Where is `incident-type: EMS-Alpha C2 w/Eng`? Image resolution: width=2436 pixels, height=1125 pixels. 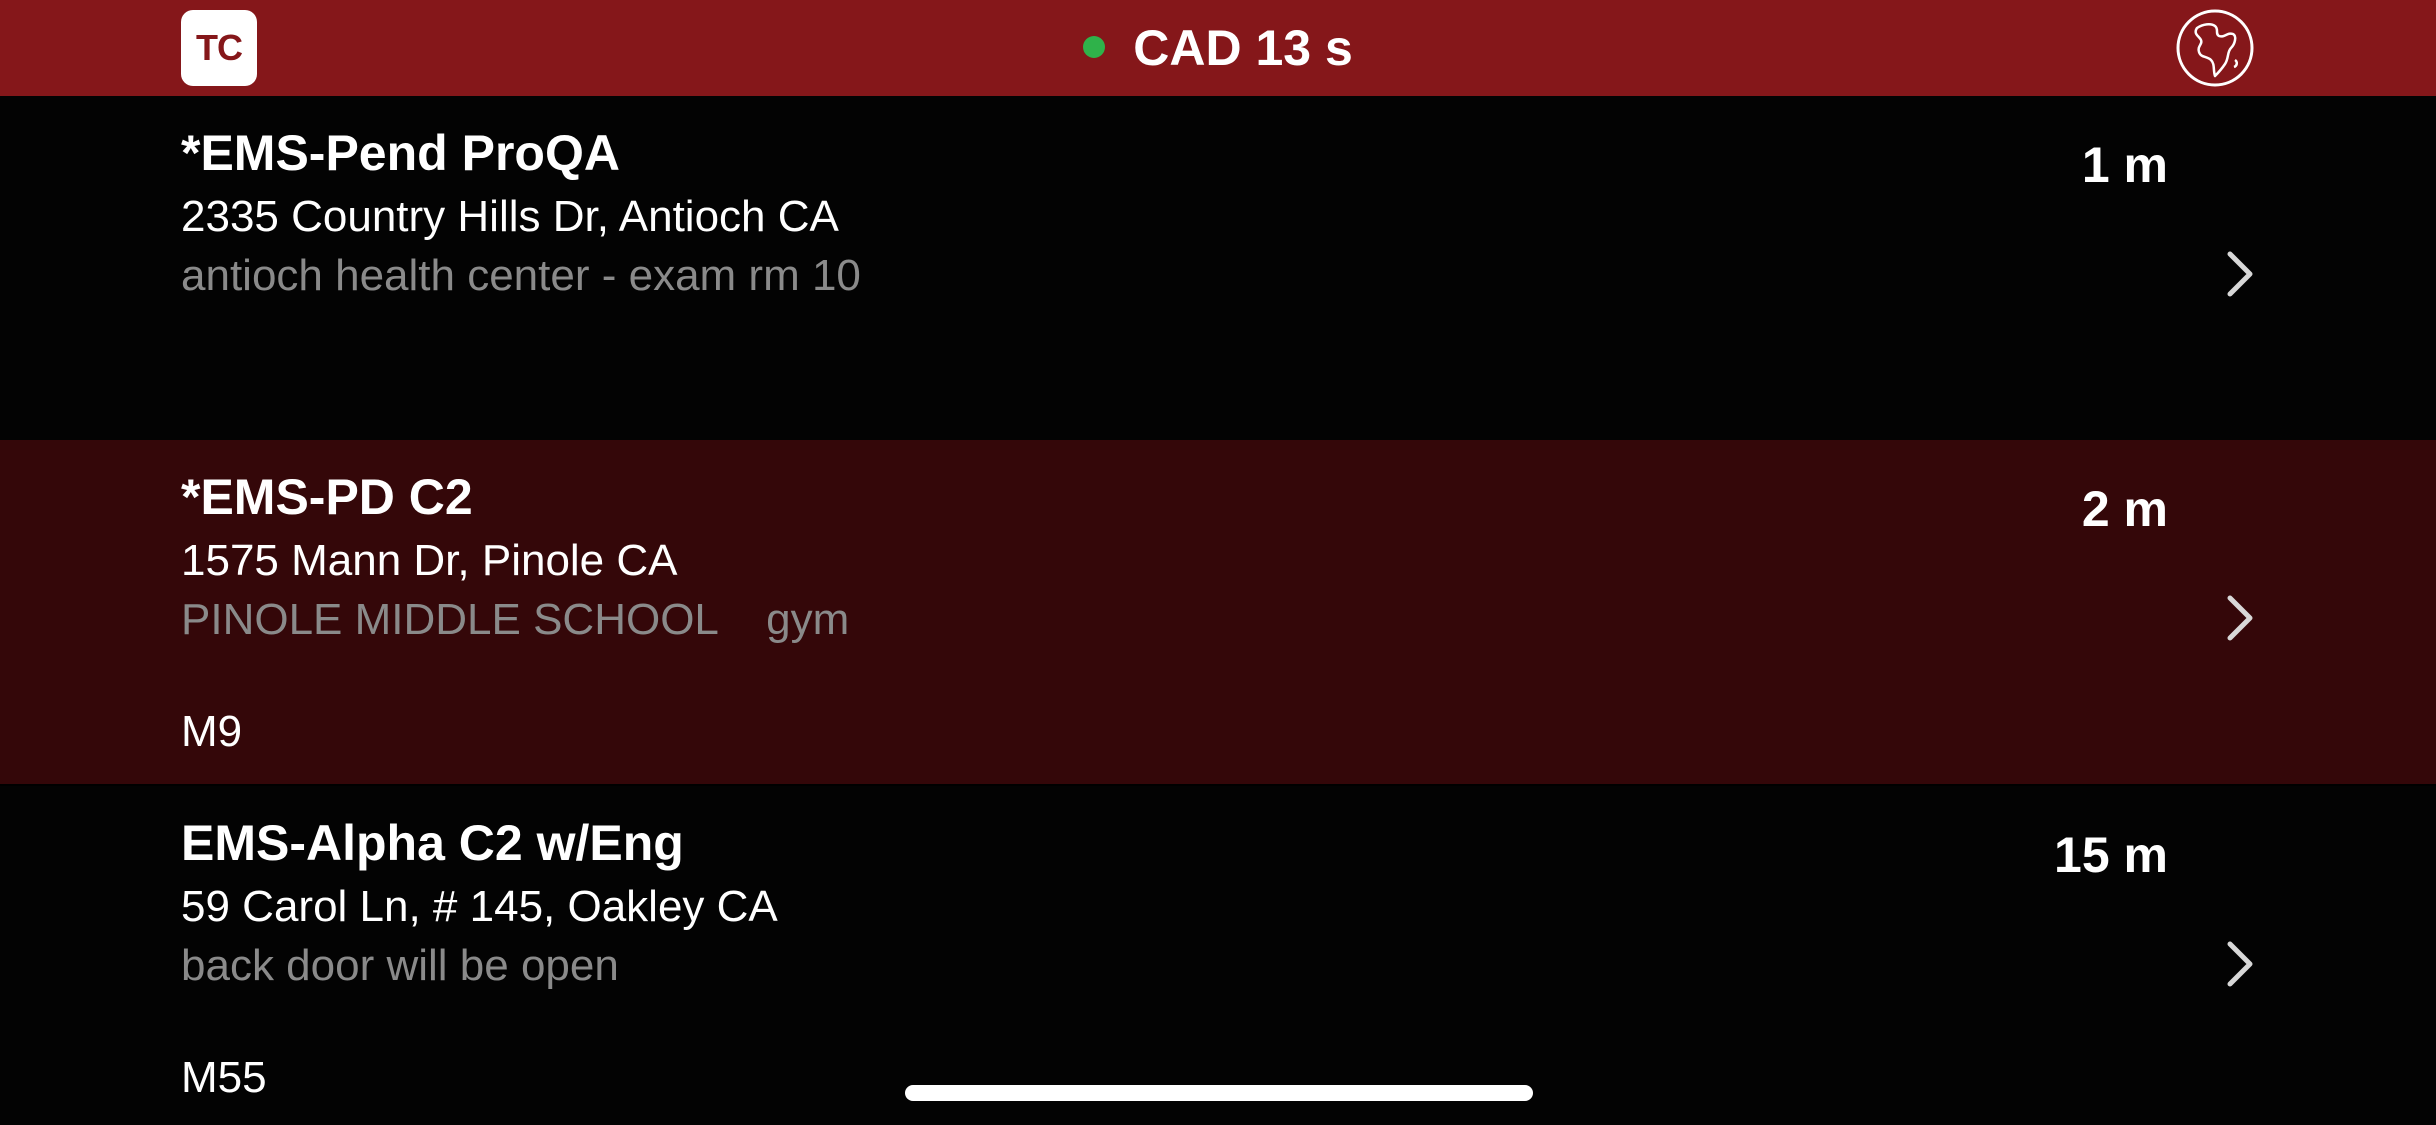
incident-type: EMS-Alpha C2 w/Eng is located at coordinates (432, 843).